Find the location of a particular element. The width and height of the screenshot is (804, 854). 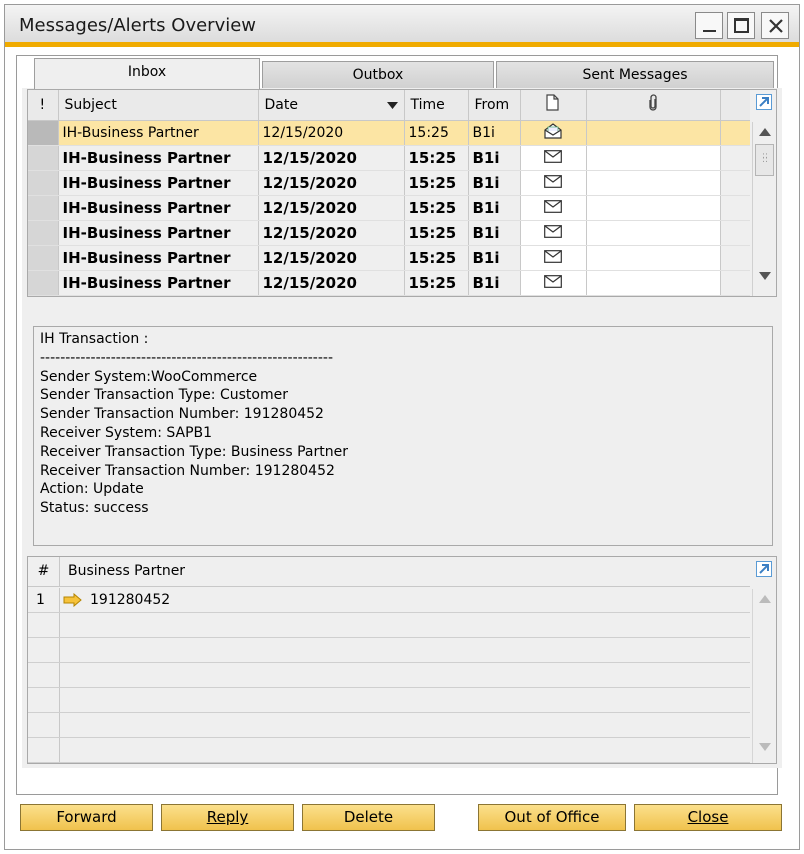

time-column-header: Time is located at coordinates (436, 105).